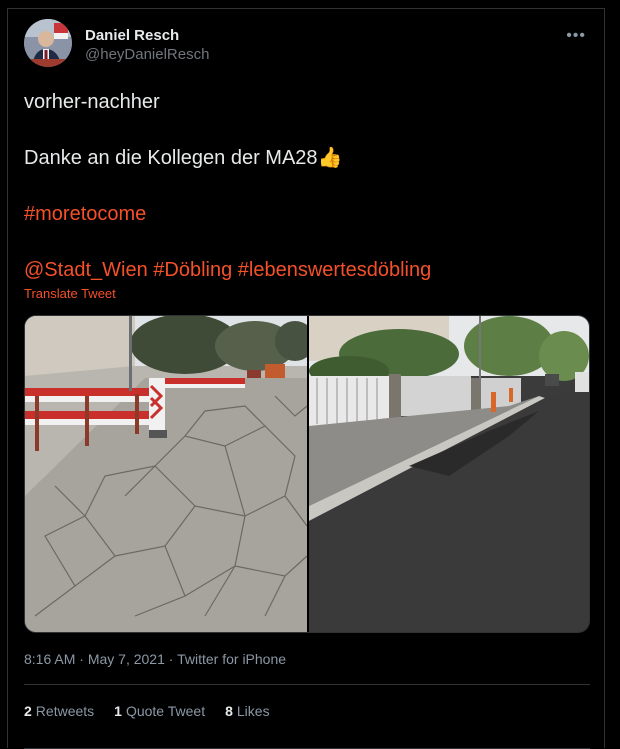 This screenshot has height=749, width=620. What do you see at coordinates (576, 36) in the screenshot?
I see `more-options-icon: •••` at bounding box center [576, 36].